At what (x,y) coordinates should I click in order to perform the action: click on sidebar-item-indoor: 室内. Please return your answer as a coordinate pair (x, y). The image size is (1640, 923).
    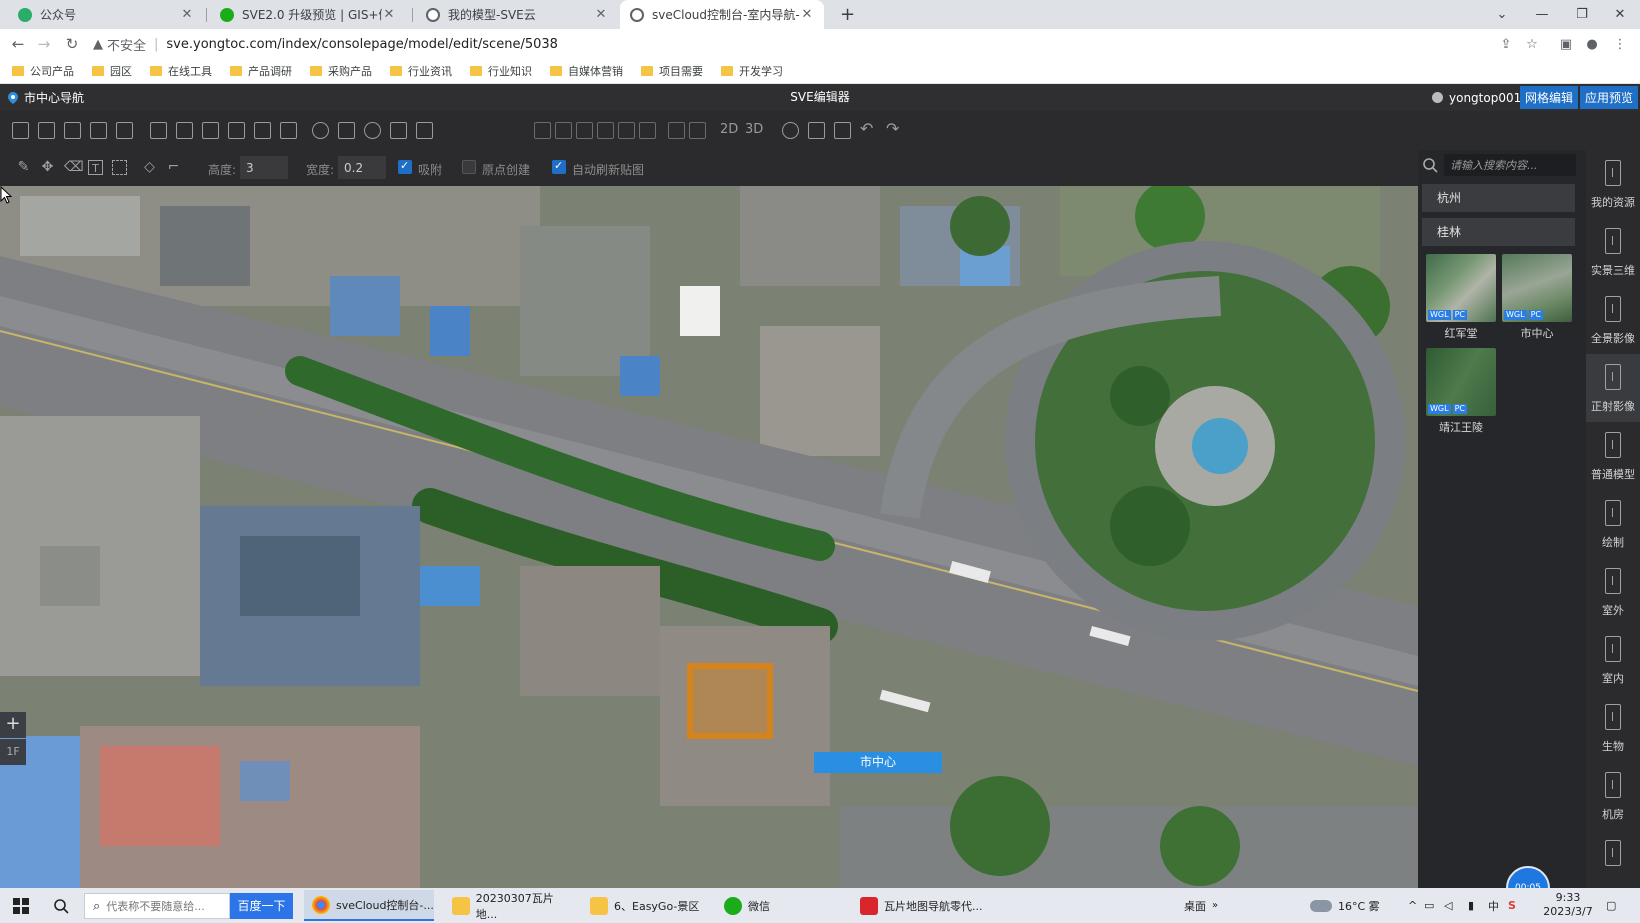
    Looking at the image, I should click on (1613, 660).